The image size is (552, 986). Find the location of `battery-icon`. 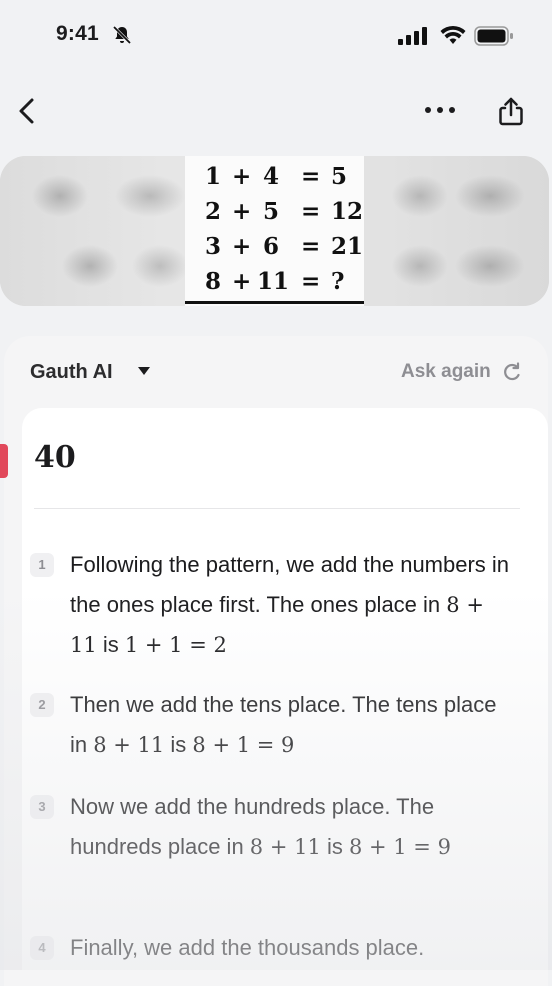

battery-icon is located at coordinates (493, 36).